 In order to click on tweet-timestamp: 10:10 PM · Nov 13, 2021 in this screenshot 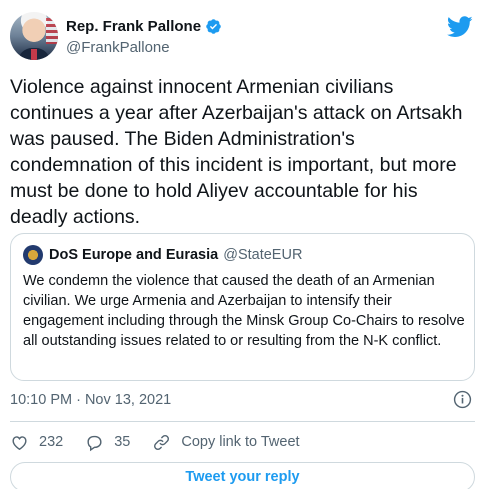, I will do `click(90, 400)`.